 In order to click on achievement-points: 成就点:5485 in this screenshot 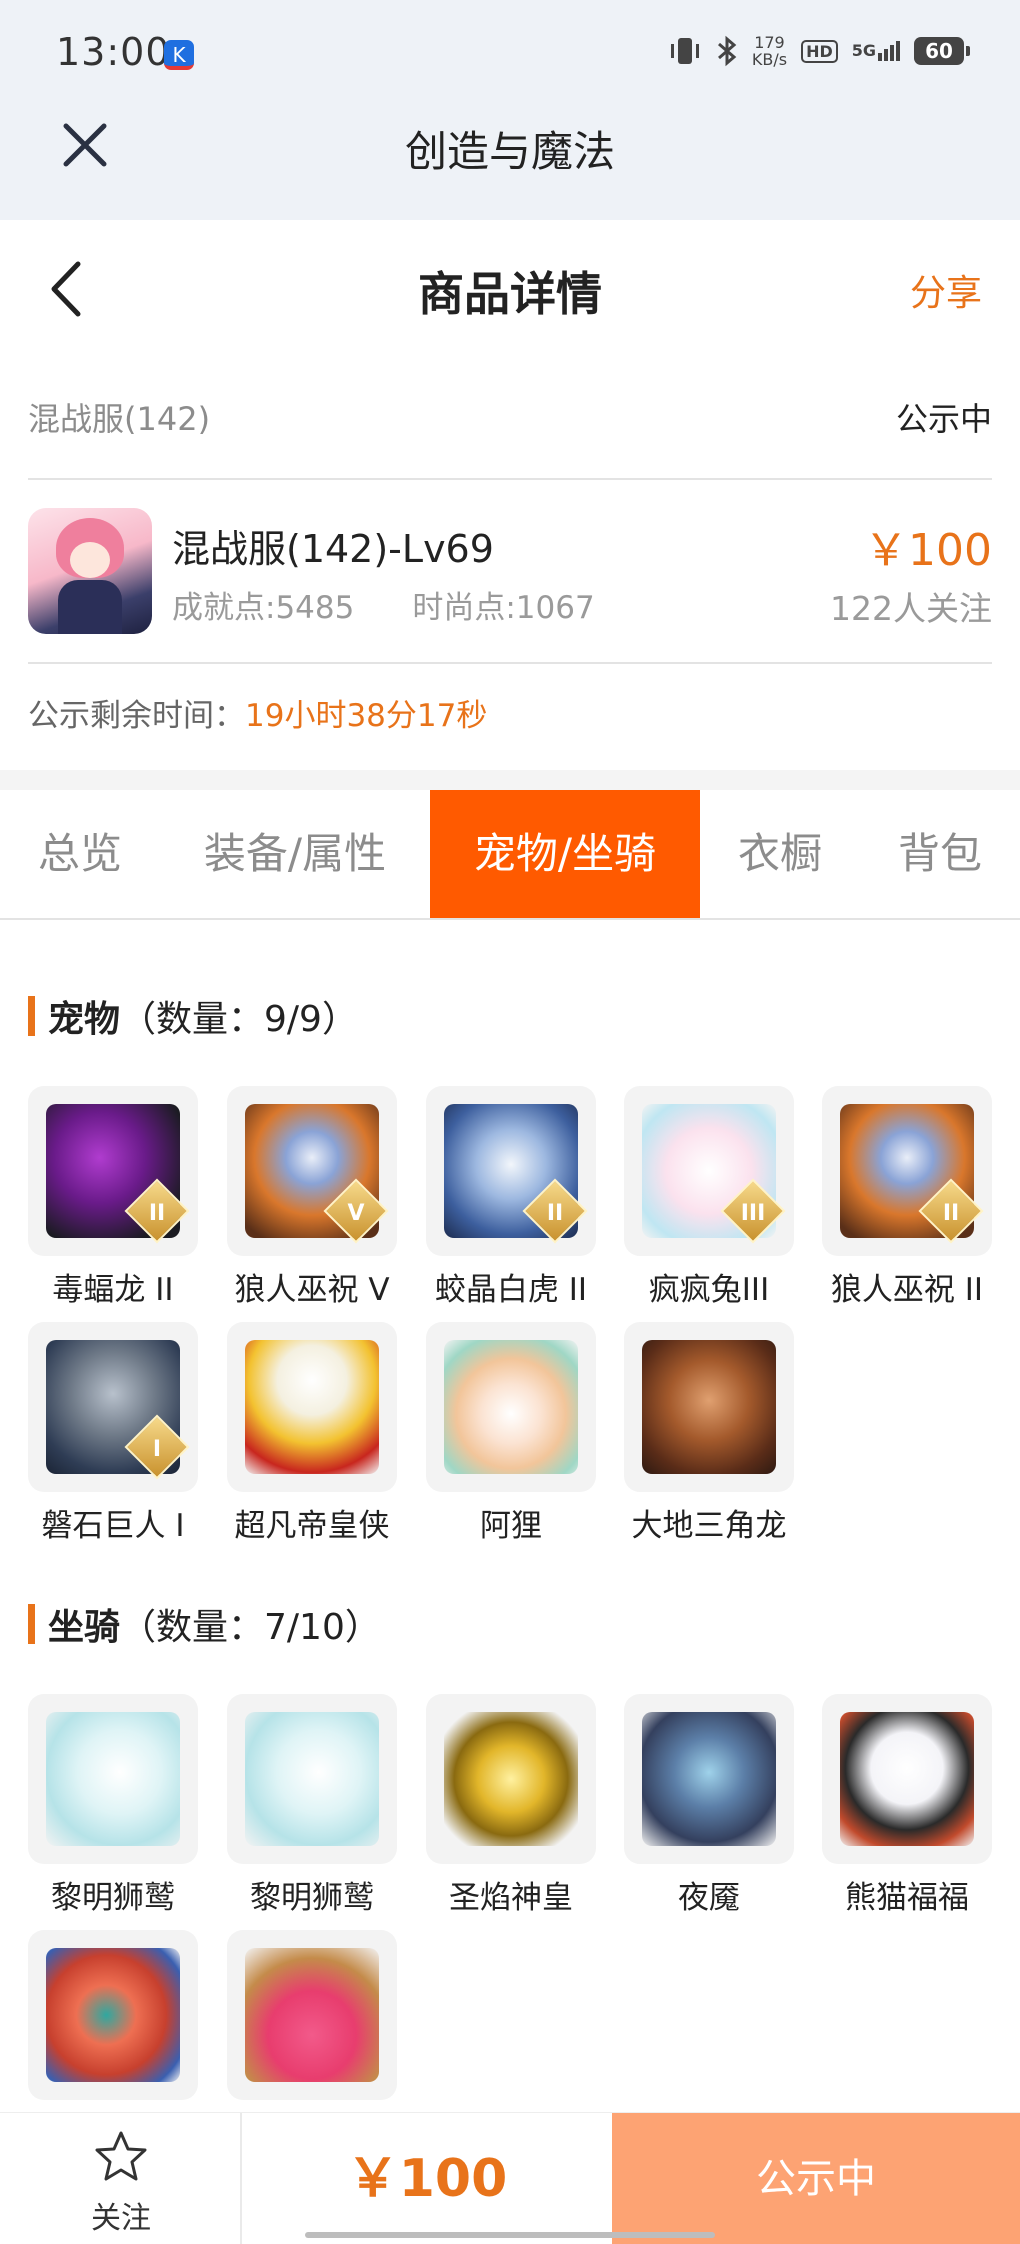, I will do `click(263, 608)`.